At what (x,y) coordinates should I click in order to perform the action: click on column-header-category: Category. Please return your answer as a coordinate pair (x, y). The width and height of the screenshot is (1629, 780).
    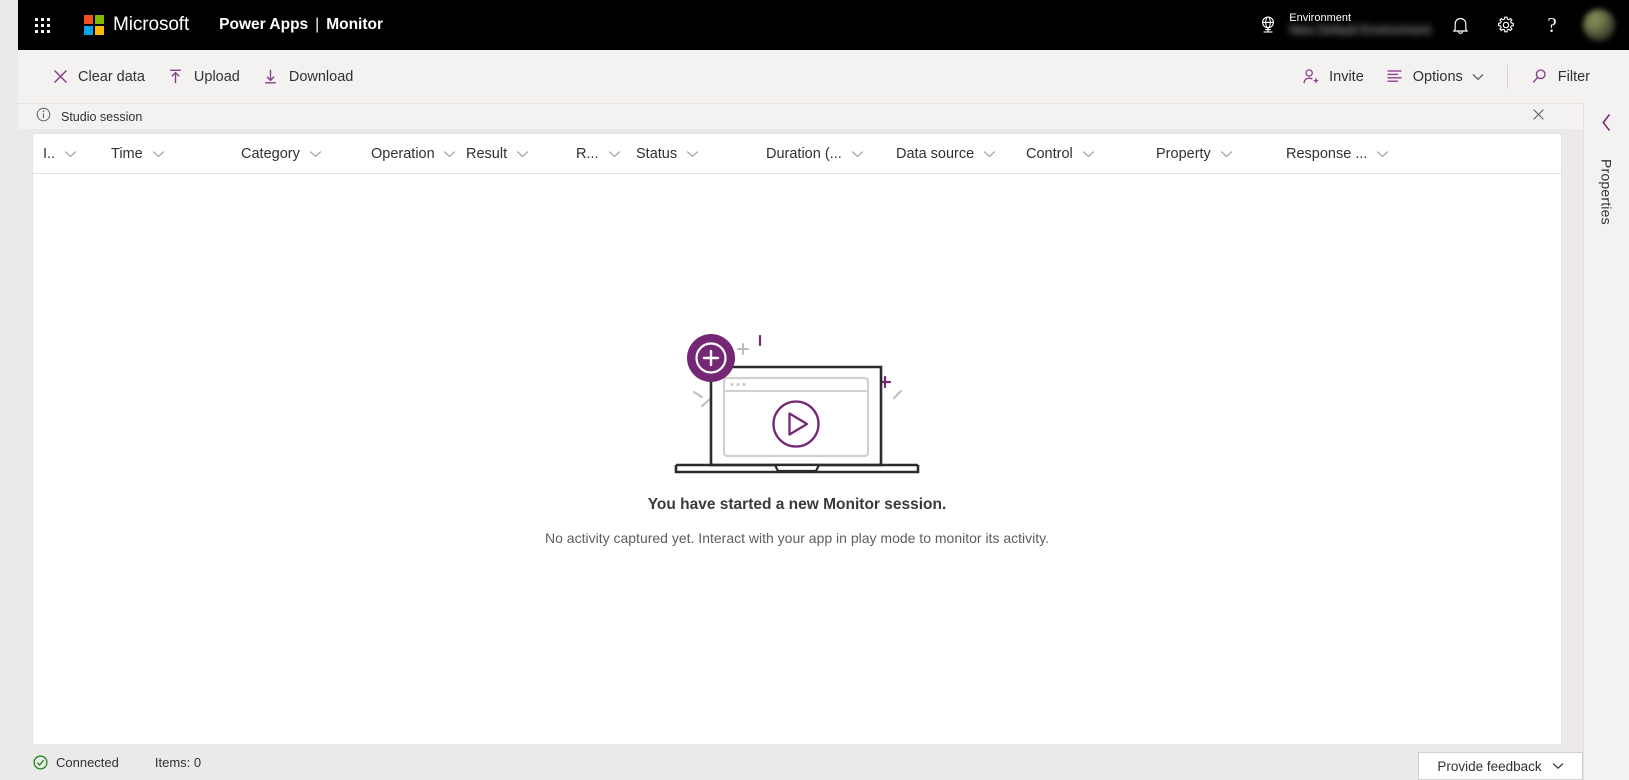
    Looking at the image, I should click on (296, 154).